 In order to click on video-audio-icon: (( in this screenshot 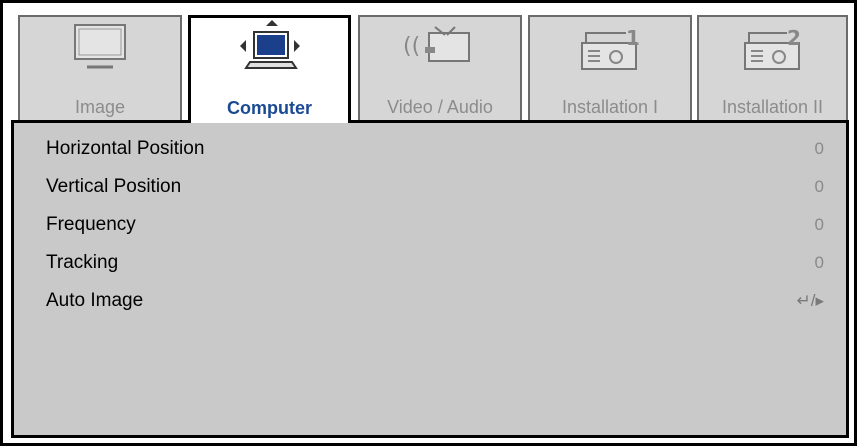, I will do `click(440, 54)`.